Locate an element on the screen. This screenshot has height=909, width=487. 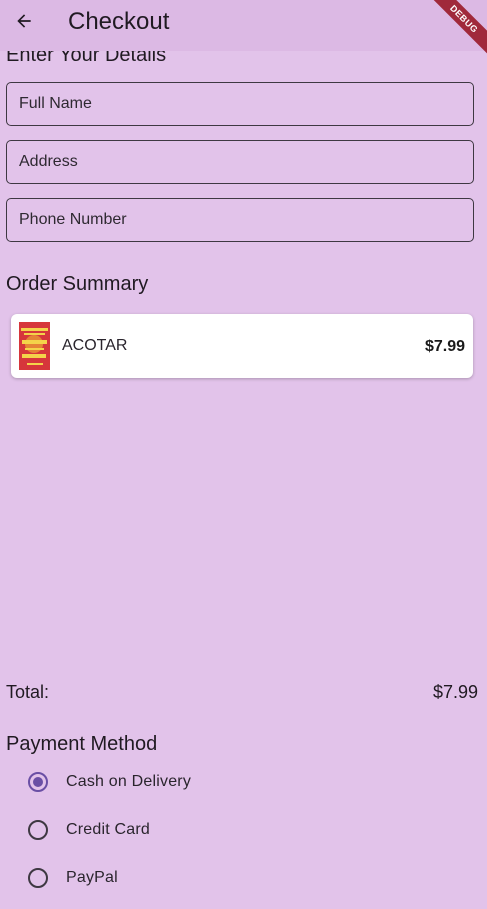
arrow-back-icon is located at coordinates (24, 23).